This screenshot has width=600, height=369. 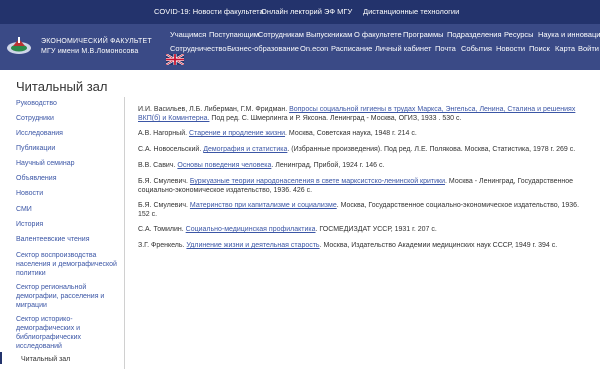 What do you see at coordinates (188, 34) in the screenshot?
I see `nav-students: Учащимся` at bounding box center [188, 34].